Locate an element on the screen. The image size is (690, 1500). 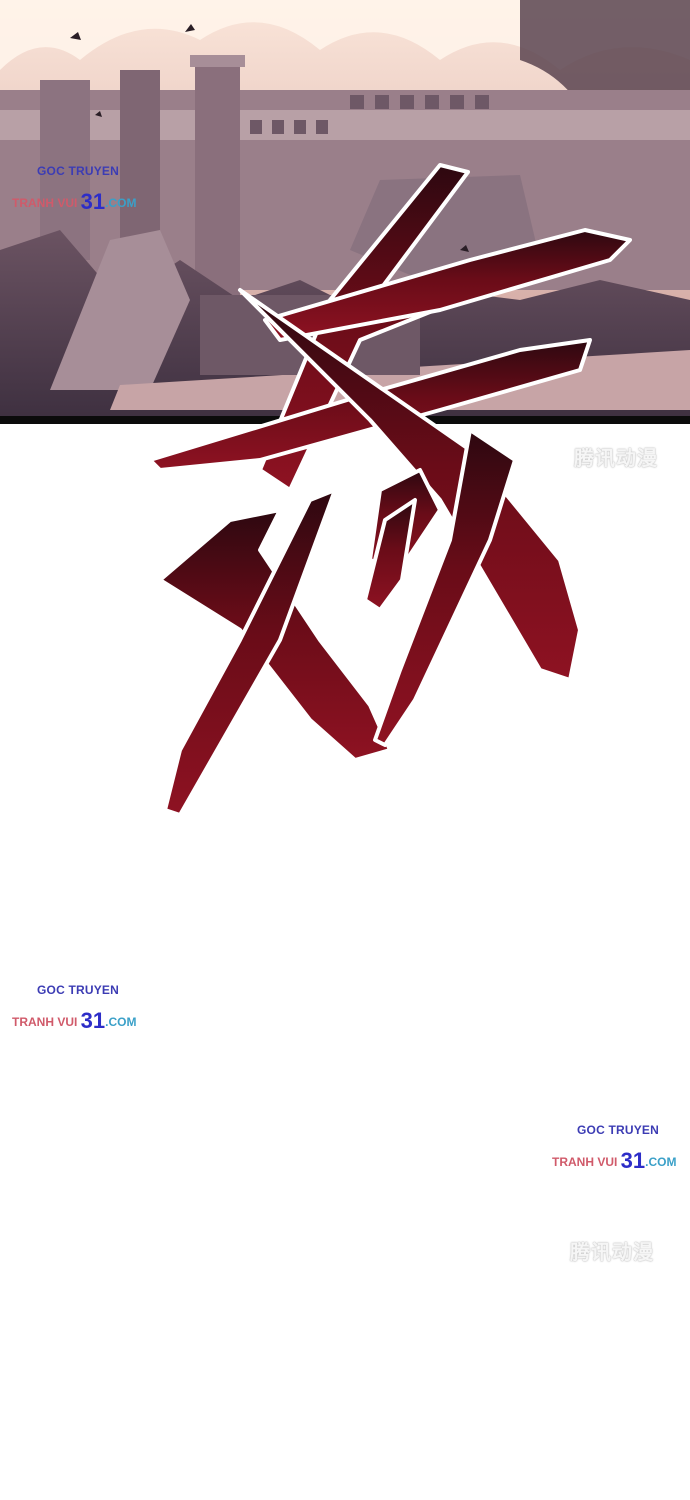
watermark-middle: GOC TRUYEN TRANH VUI 31.COM is located at coordinates (74, 1007).